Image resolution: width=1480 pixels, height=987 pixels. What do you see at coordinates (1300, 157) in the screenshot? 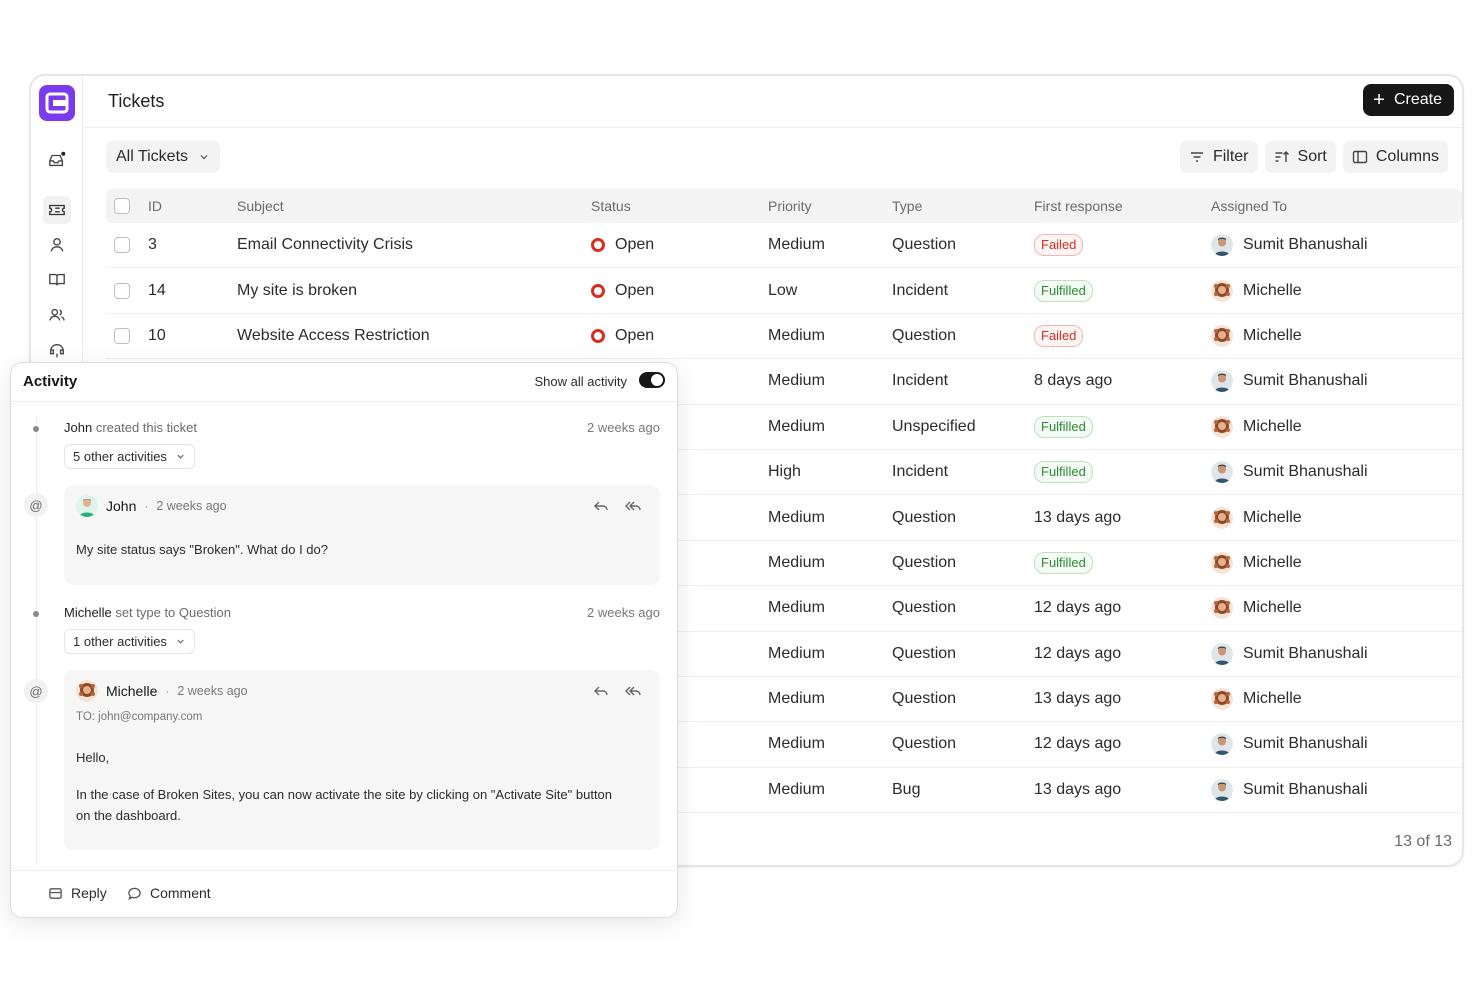
I see `sort-button: Sort` at bounding box center [1300, 157].